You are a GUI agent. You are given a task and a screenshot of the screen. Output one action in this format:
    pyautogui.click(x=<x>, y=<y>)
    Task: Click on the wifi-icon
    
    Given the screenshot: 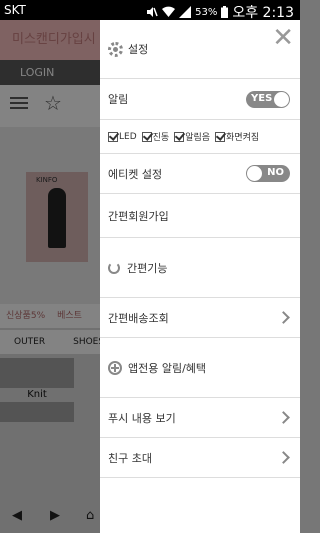 What is the action you would take?
    pyautogui.click(x=169, y=11)
    